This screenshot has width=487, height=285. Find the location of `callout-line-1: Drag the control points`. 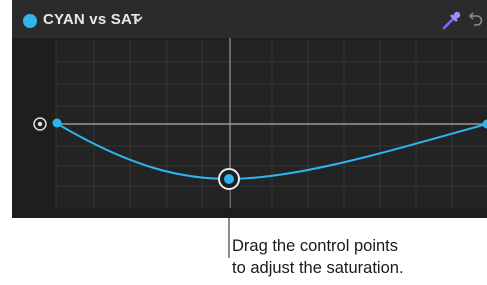

callout-line-1: Drag the control points is located at coordinates (315, 246).